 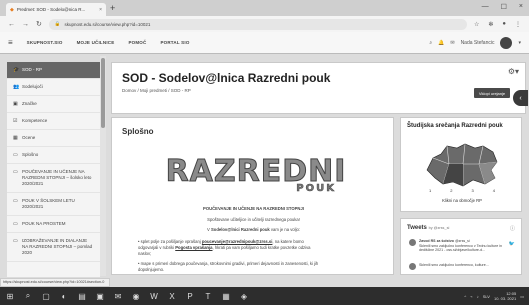 What do you see at coordinates (53, 70) in the screenshot?
I see `sidebar-item-course: 🎓 SOD - RP` at bounding box center [53, 70].